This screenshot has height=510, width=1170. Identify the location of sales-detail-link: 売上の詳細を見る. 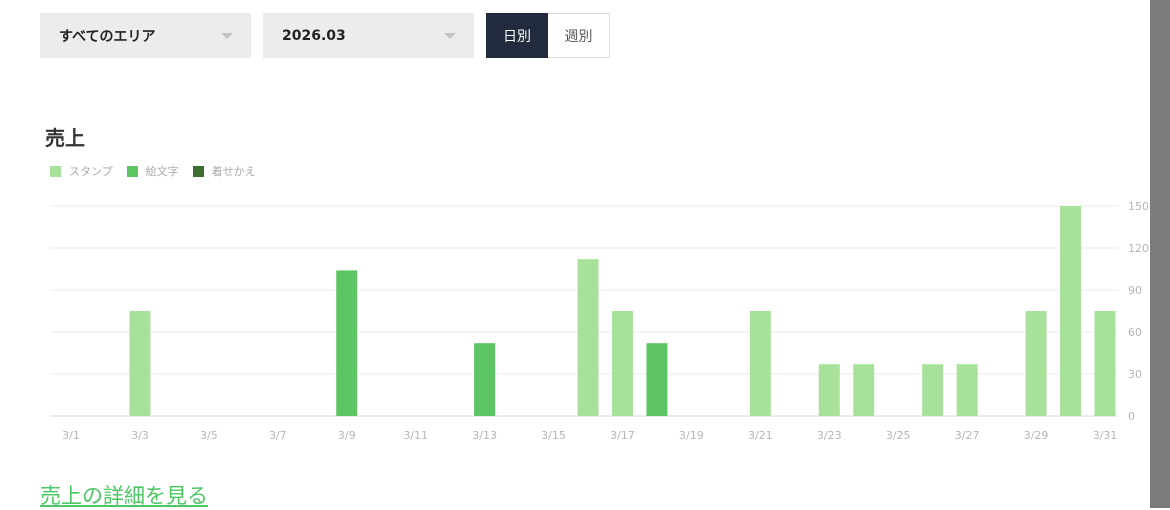
(124, 495).